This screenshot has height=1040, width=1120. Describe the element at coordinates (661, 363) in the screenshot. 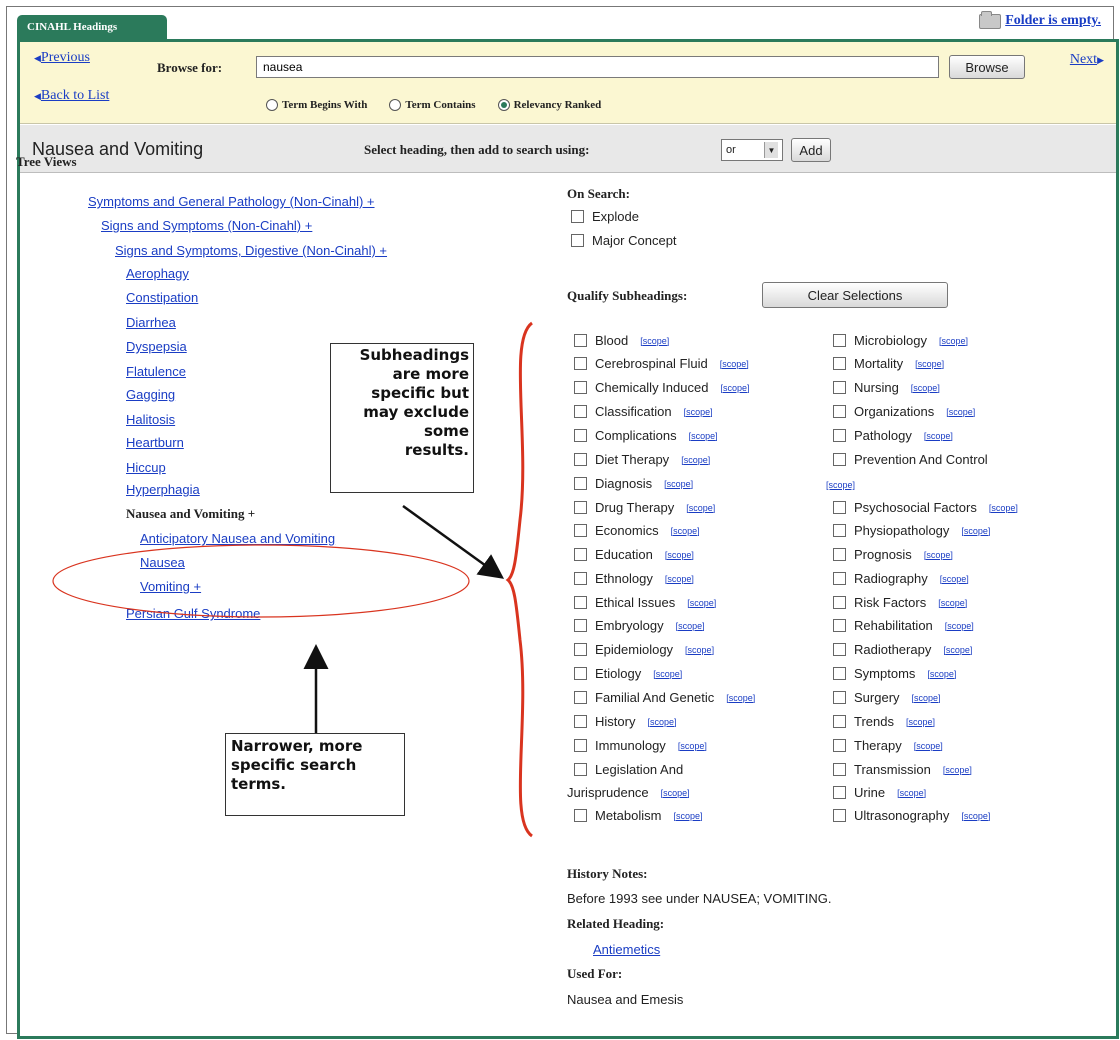

I see `subheading-option: Cerebrospinal Fluid [scope]` at that location.